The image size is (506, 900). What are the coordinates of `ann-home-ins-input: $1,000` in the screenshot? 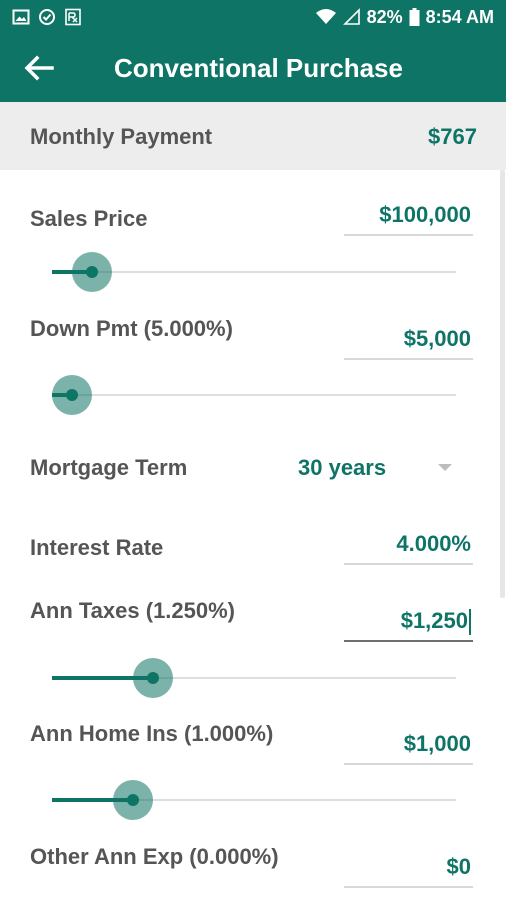 It's located at (408, 747).